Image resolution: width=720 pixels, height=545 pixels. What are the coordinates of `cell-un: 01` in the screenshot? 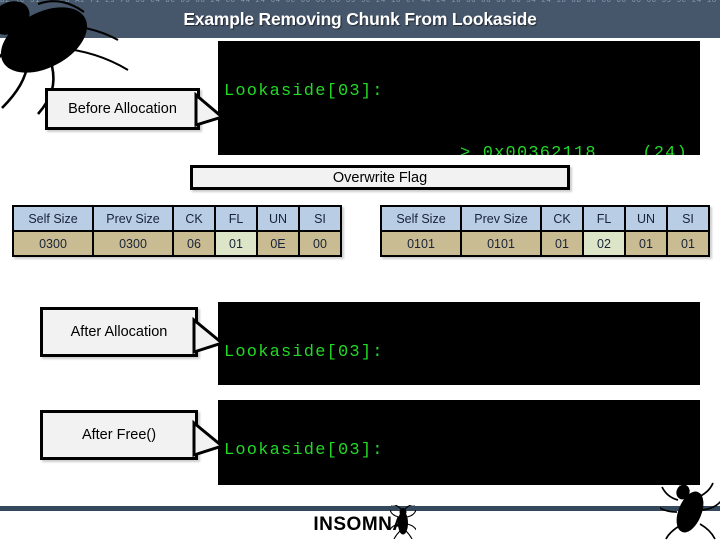 It's located at (646, 243).